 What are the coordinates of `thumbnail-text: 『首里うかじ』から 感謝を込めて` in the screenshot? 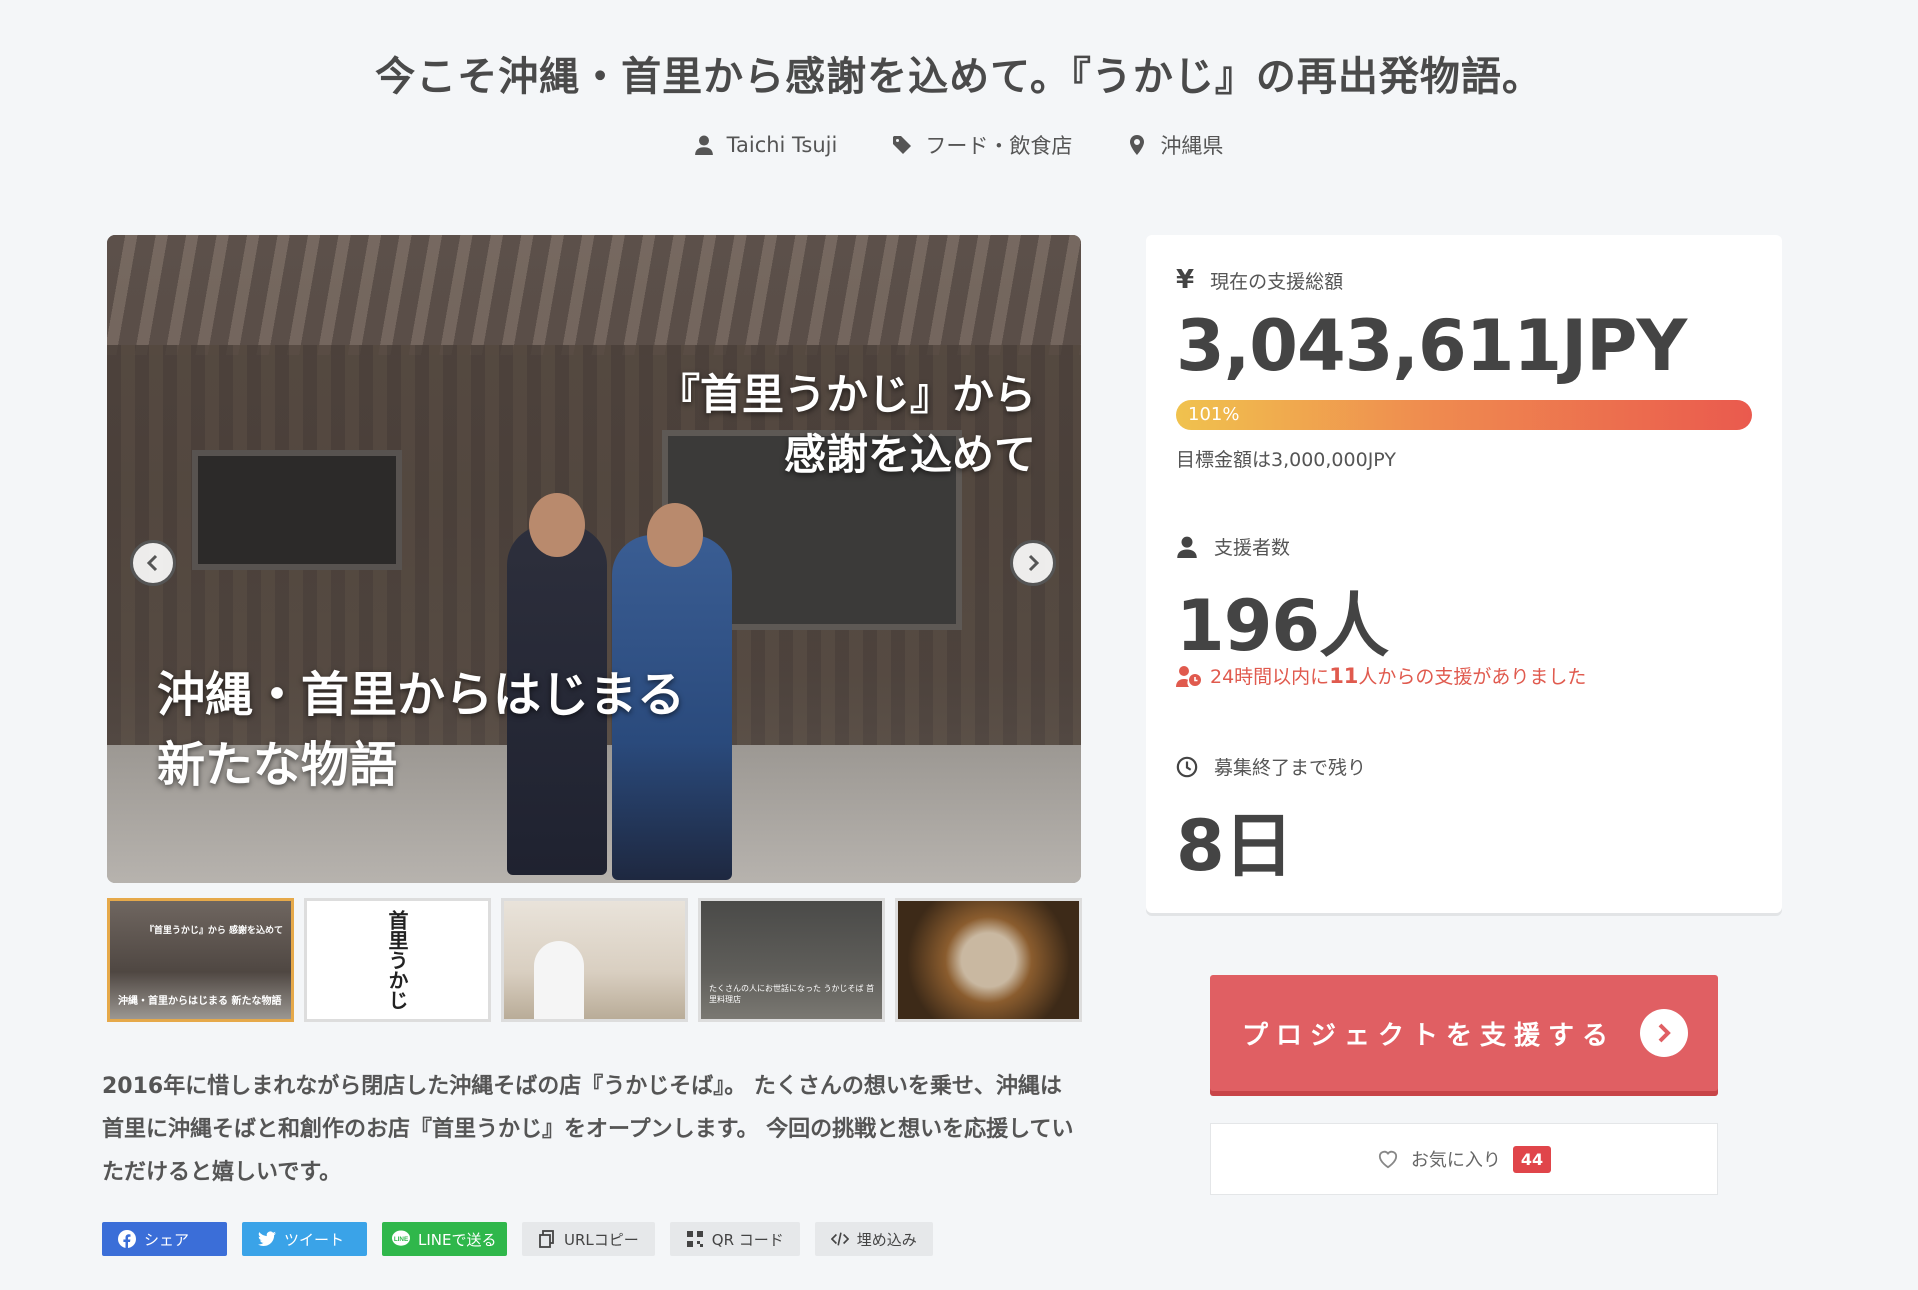 It's located at (213, 931).